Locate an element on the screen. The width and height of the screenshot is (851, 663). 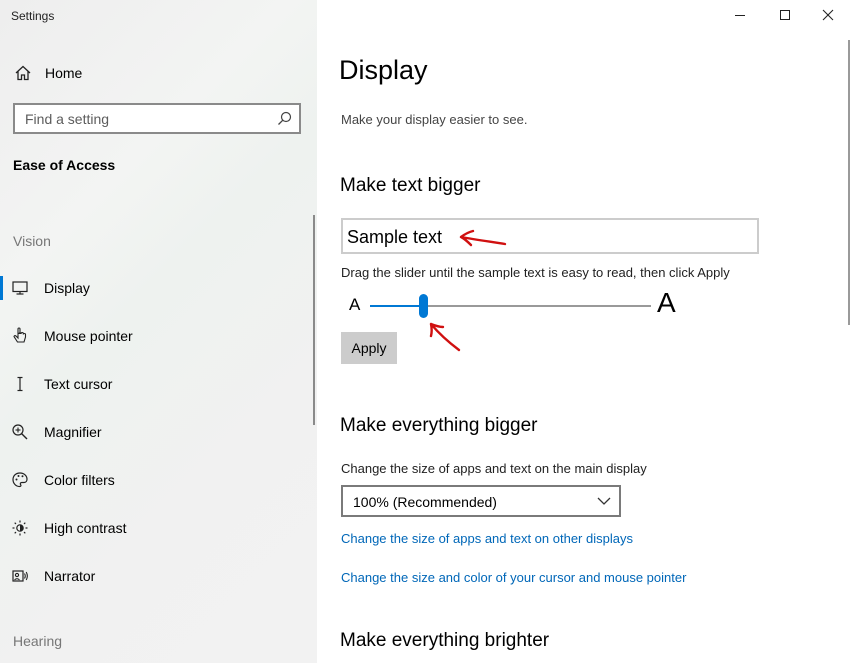
heading-make-everything-bigger: Make everything bigger is located at coordinates (439, 425).